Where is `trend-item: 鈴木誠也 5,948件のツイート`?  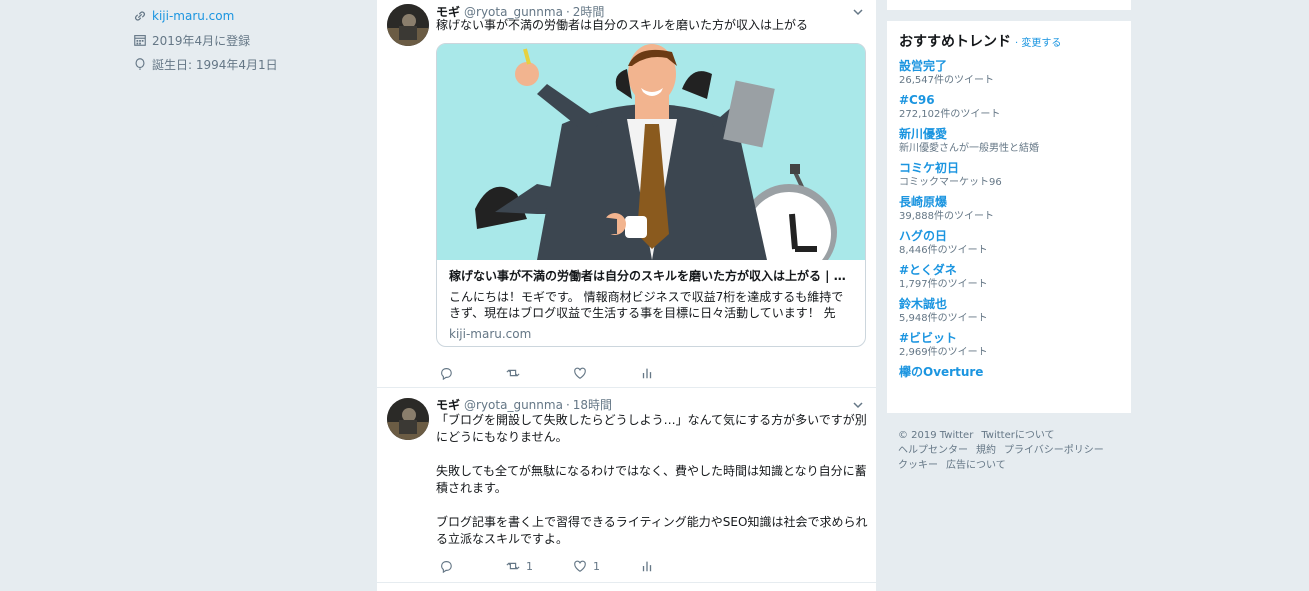
trend-item: 鈴木誠也 5,948件のツイート is located at coordinates (1009, 311).